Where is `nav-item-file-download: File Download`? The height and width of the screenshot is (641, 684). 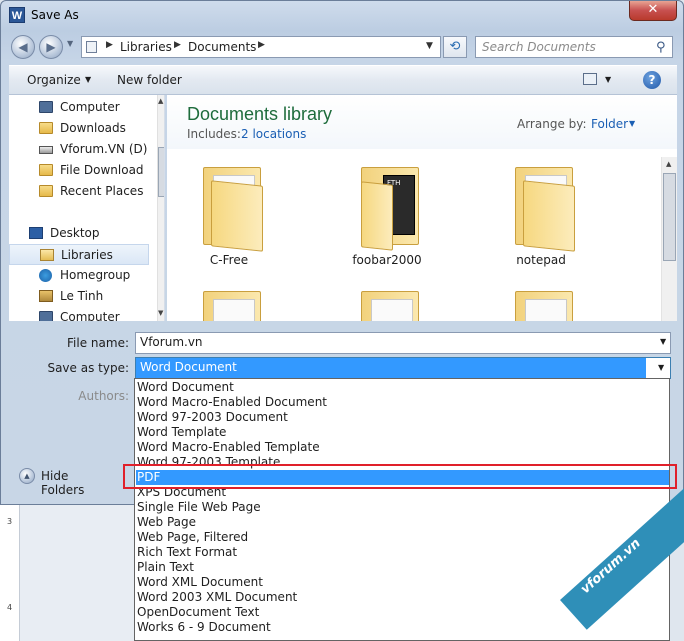
nav-item-file-download: File Download is located at coordinates (79, 170).